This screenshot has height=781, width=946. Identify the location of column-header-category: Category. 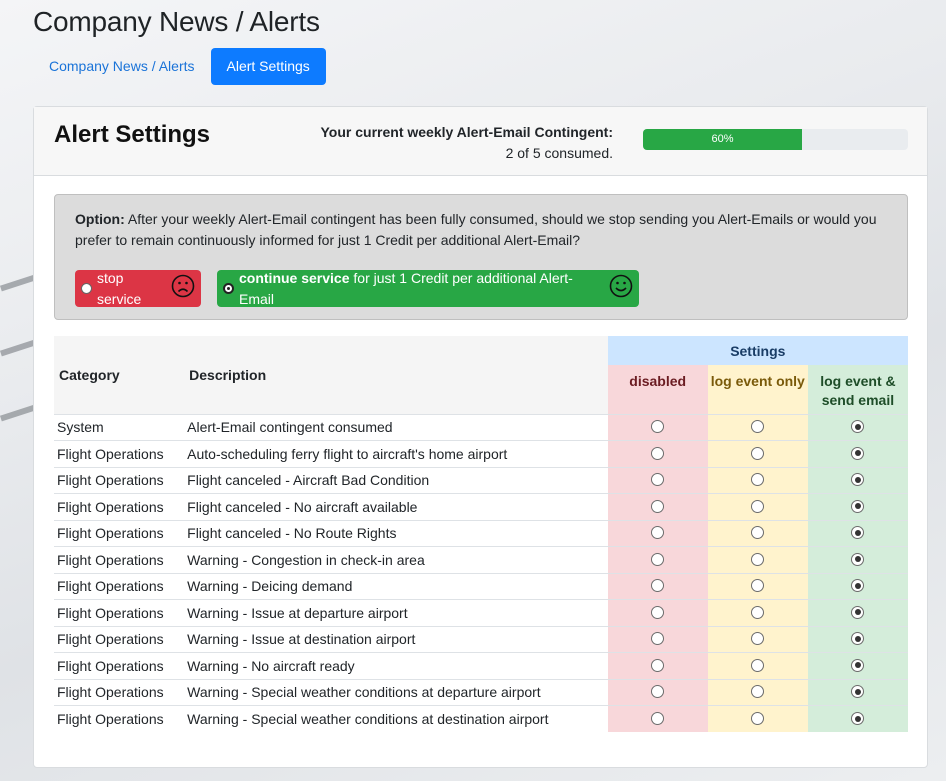
(119, 375).